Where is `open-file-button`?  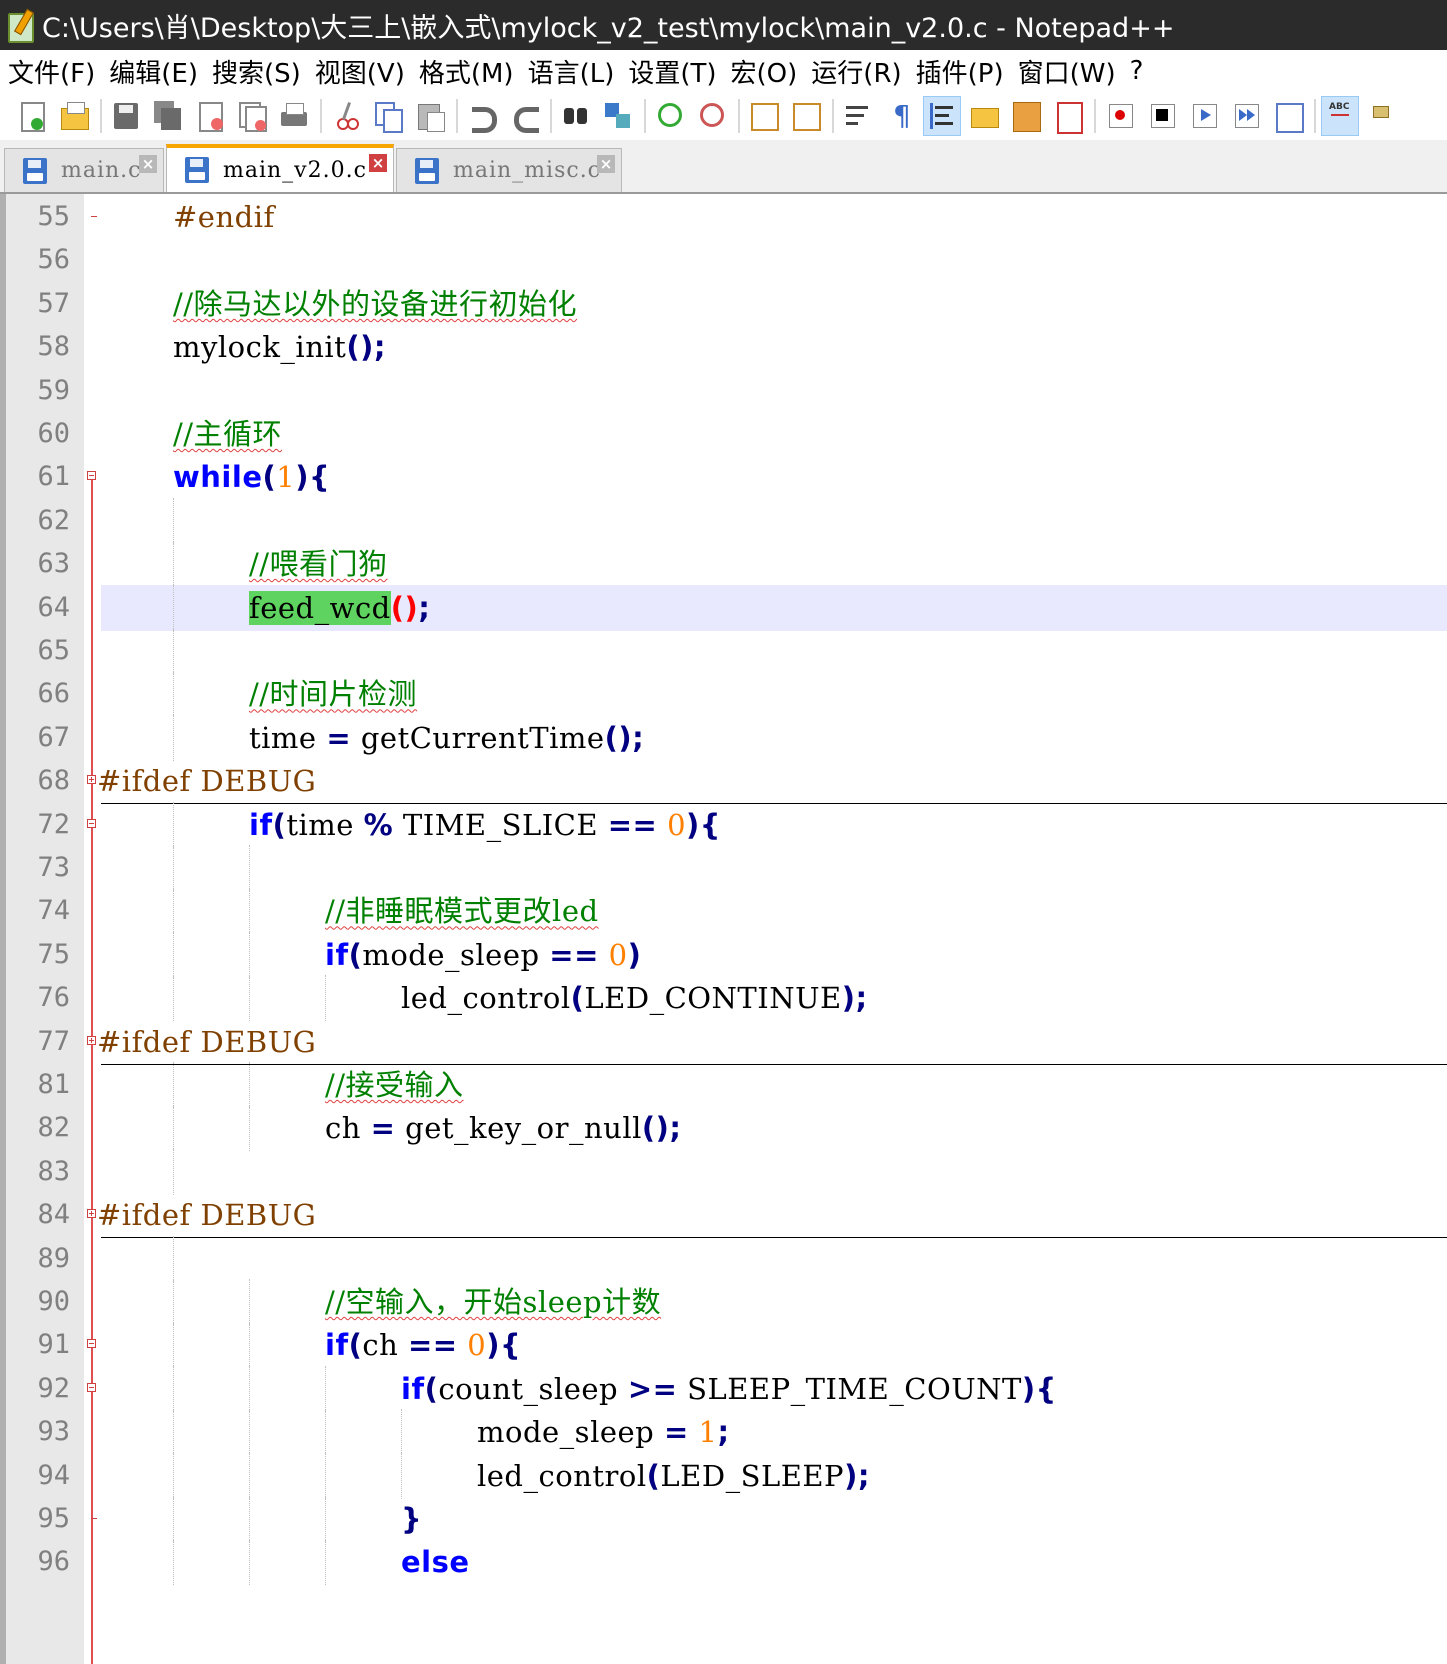 open-file-button is located at coordinates (74, 116).